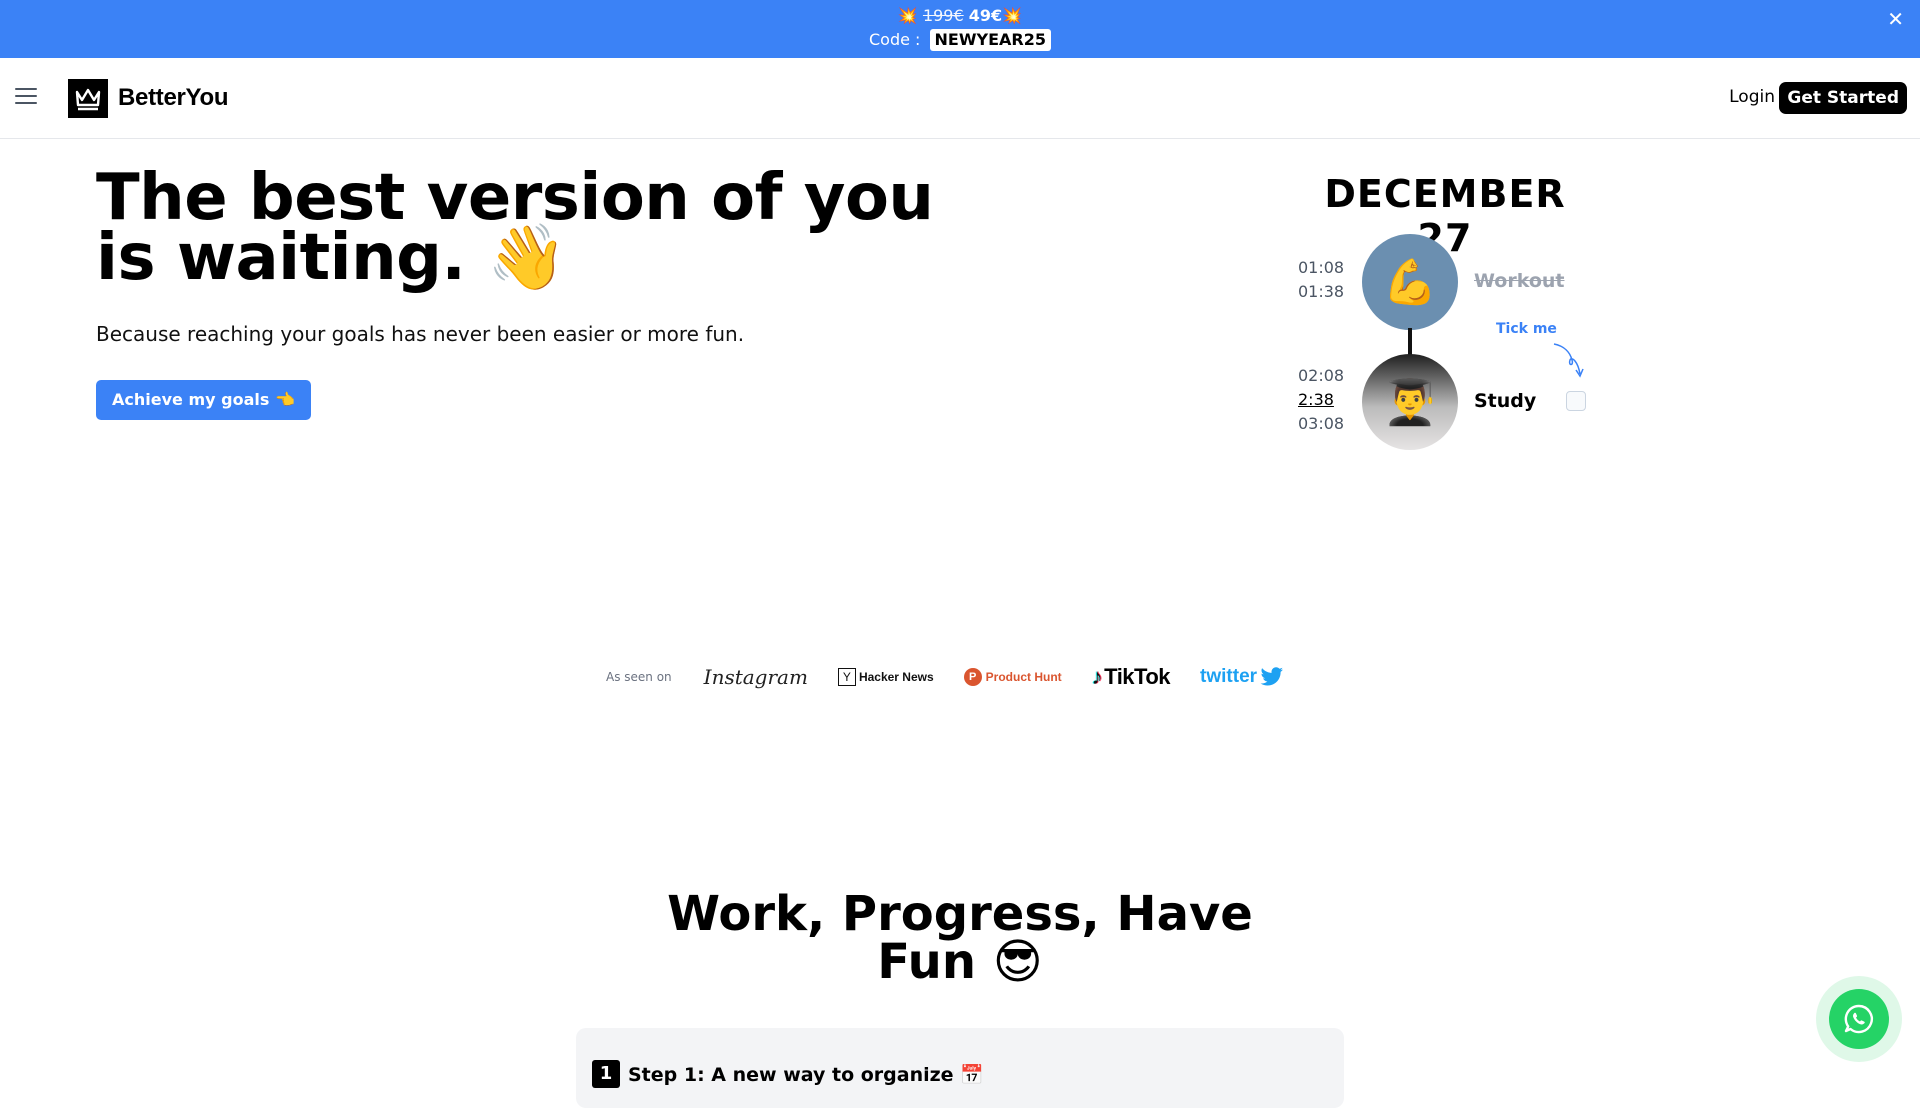 The image size is (1920, 1108). I want to click on time-label: 03:08, so click(1321, 423).